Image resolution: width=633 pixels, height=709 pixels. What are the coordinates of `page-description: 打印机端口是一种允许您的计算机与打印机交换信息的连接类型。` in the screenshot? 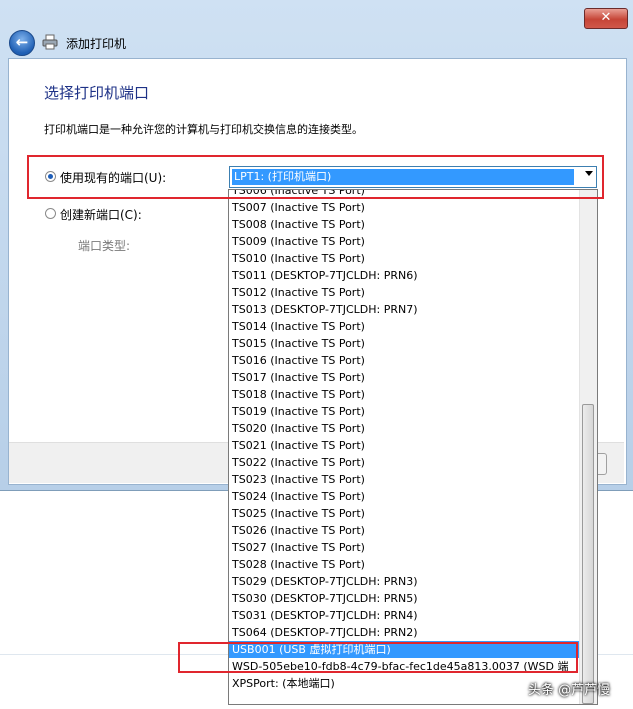 It's located at (203, 129).